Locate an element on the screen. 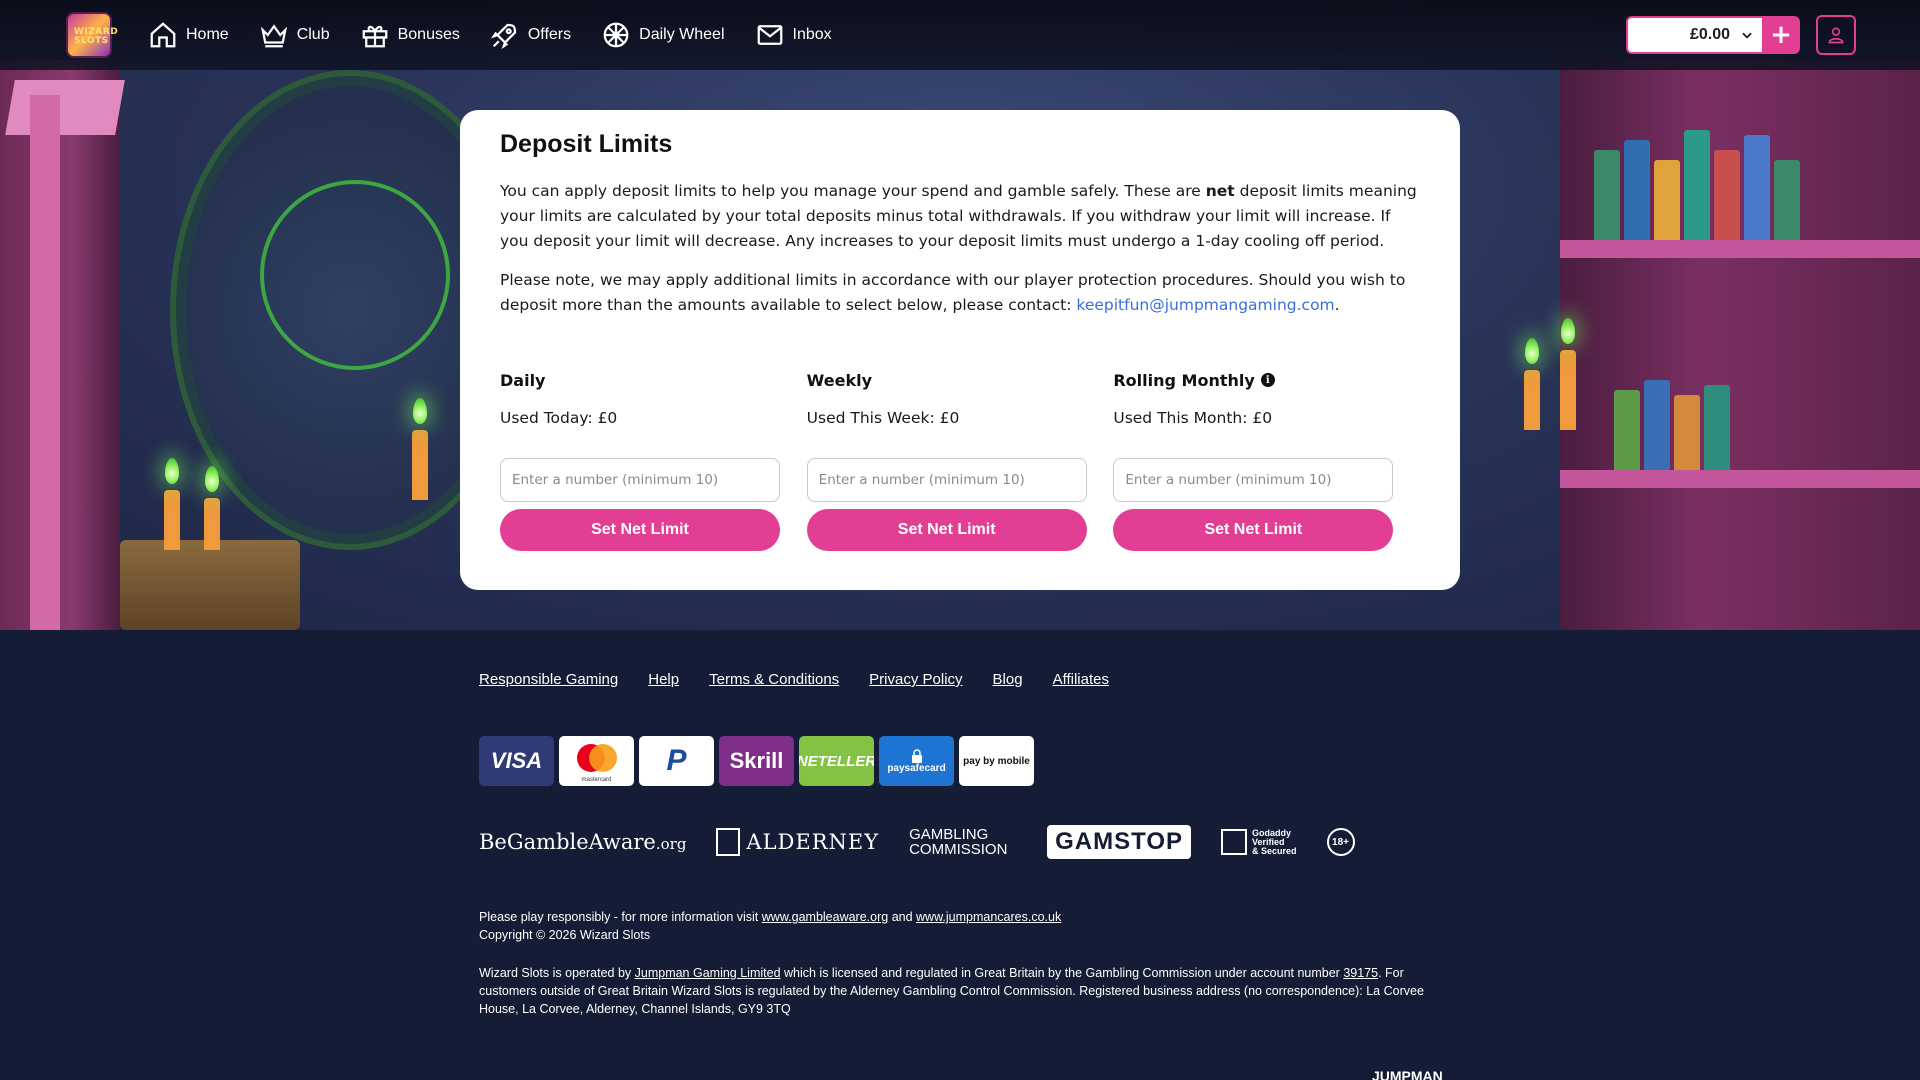 This screenshot has width=1920, height=1080. footer-link-terms: Terms & Conditions is located at coordinates (774, 679).